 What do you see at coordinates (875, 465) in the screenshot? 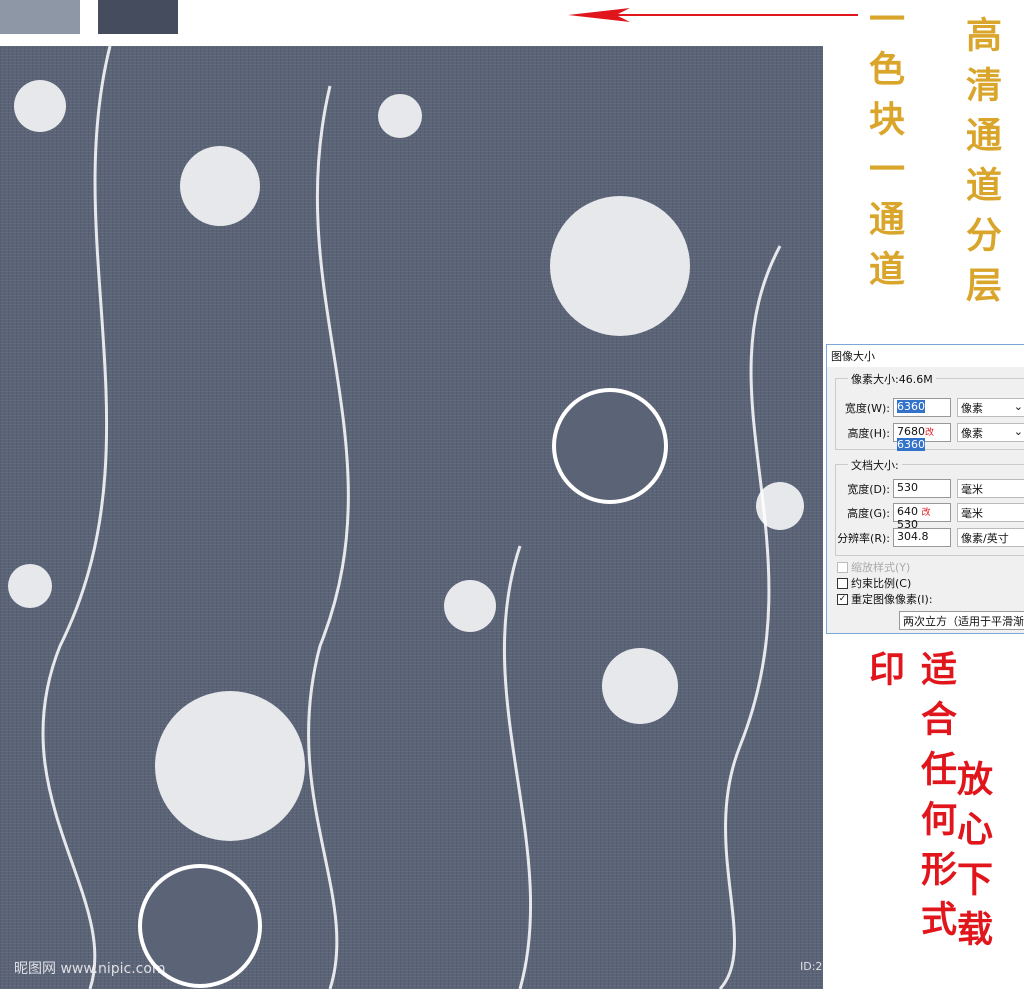
I see `group-label: 文档大小:` at bounding box center [875, 465].